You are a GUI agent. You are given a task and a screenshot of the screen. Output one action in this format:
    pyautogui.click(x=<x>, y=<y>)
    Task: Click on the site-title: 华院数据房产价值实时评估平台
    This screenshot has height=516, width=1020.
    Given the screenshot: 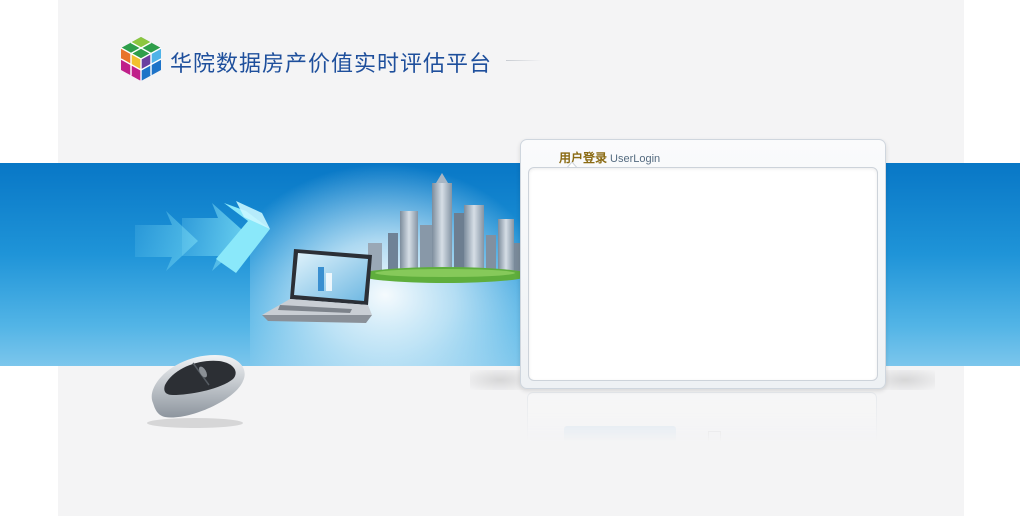 What is the action you would take?
    pyautogui.click(x=331, y=64)
    